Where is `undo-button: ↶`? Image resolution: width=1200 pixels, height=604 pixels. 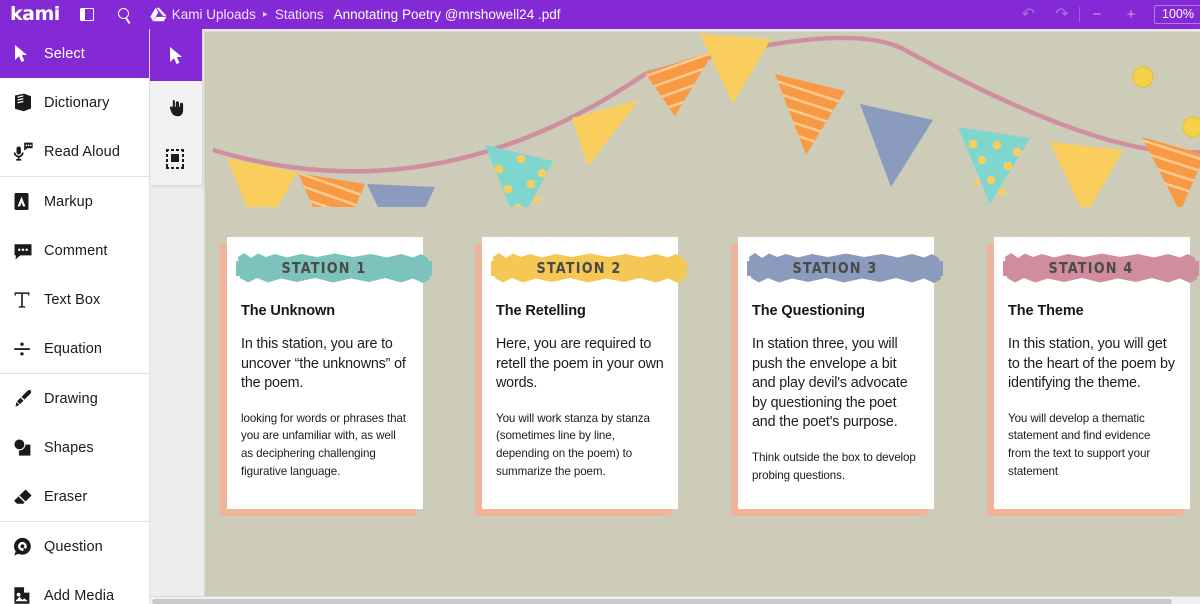
undo-button: ↶ is located at coordinates (1028, 14).